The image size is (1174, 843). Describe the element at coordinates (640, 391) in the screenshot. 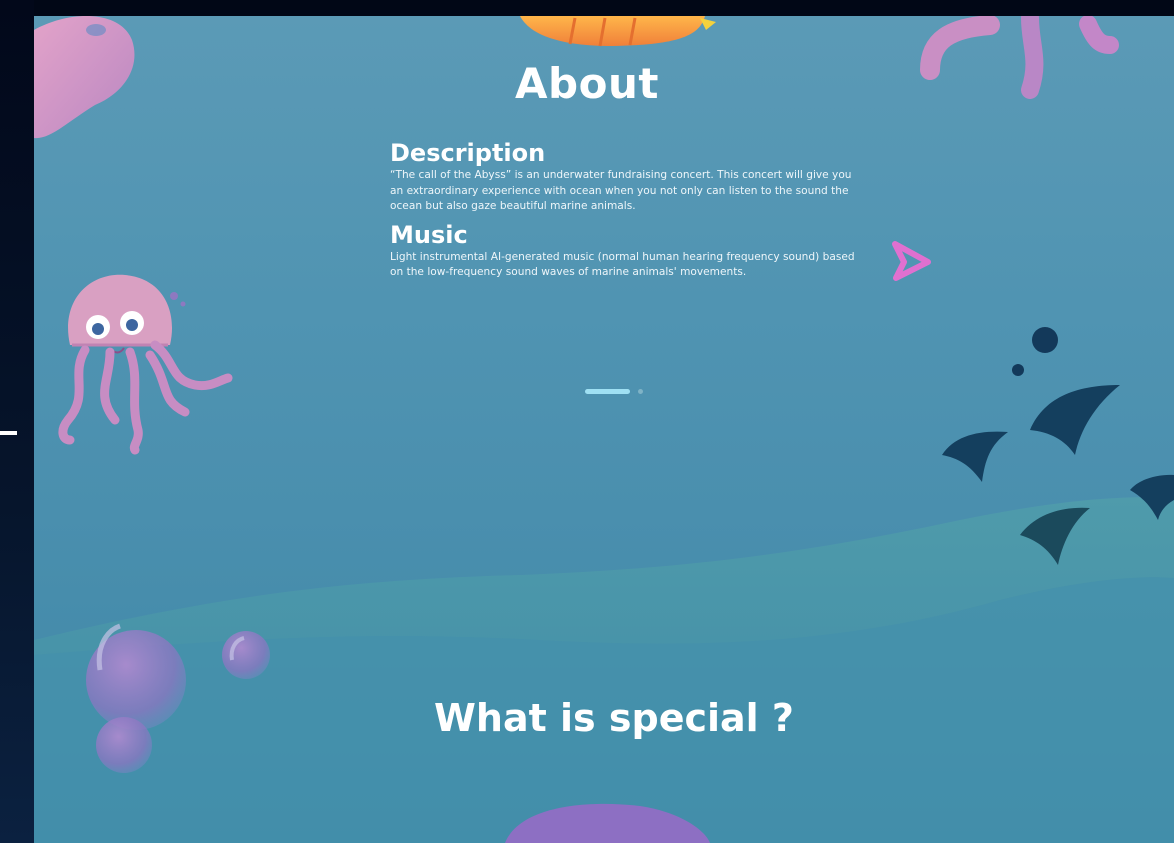

I see `carousel-dot` at that location.